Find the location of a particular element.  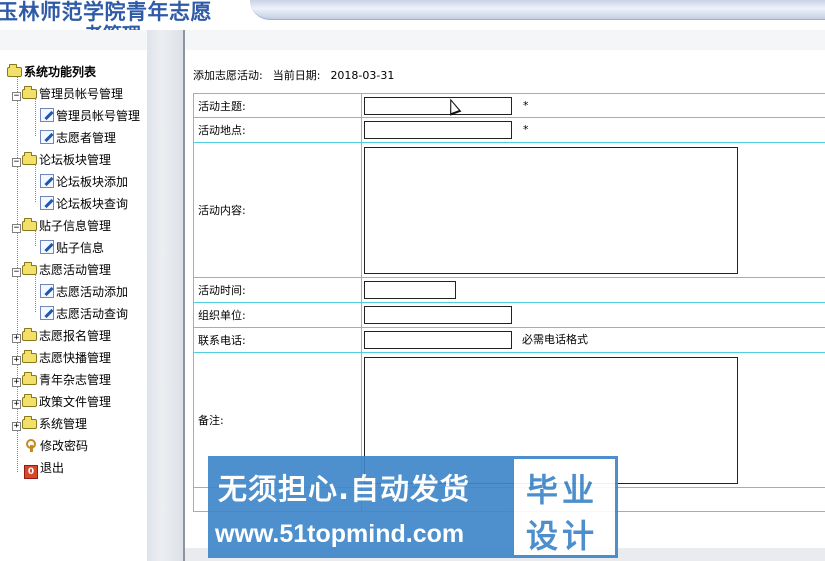

watermark-badge: 毕业 设计 is located at coordinates (564, 507).